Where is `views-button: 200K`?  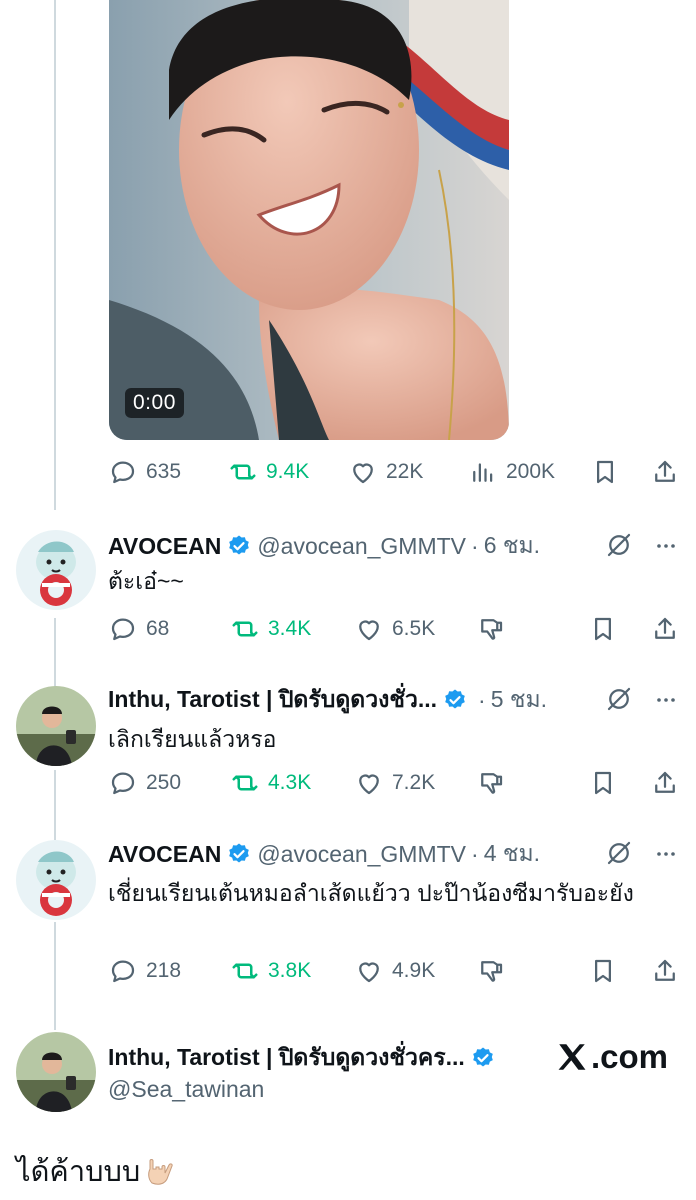
views-button: 200K is located at coordinates (511, 472).